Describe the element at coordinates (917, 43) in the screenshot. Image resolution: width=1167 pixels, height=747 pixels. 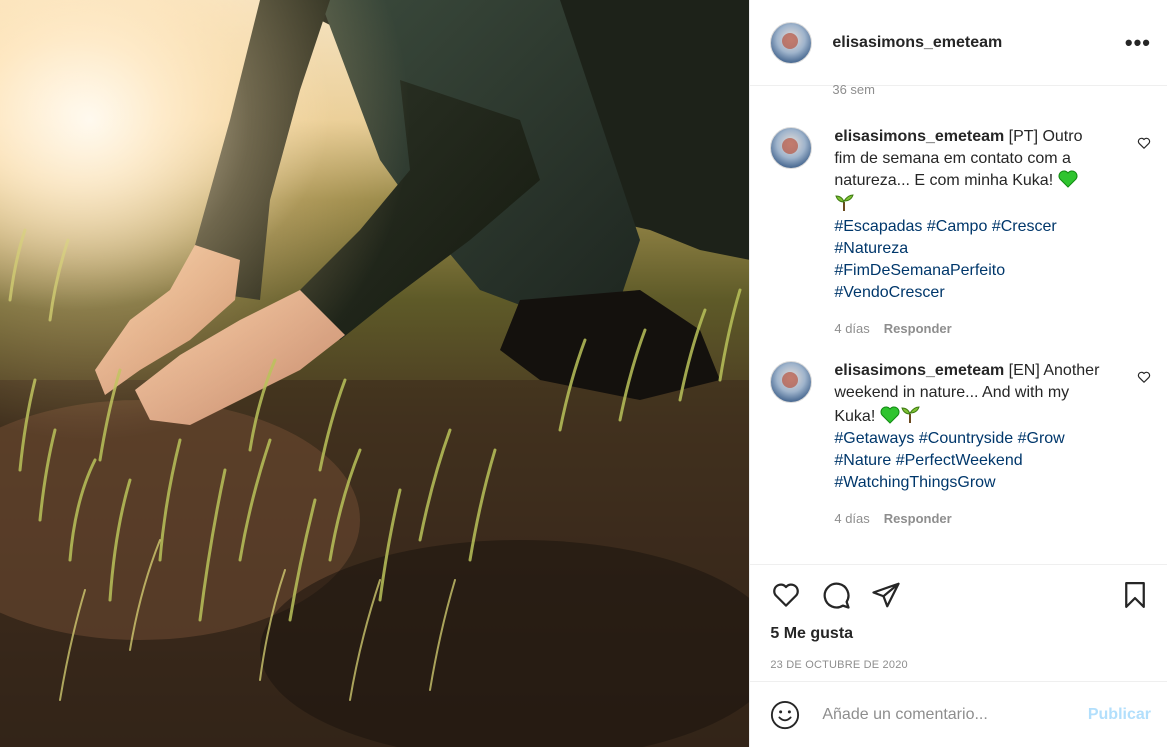
I see `post-username: elisasimons_emeteam` at that location.